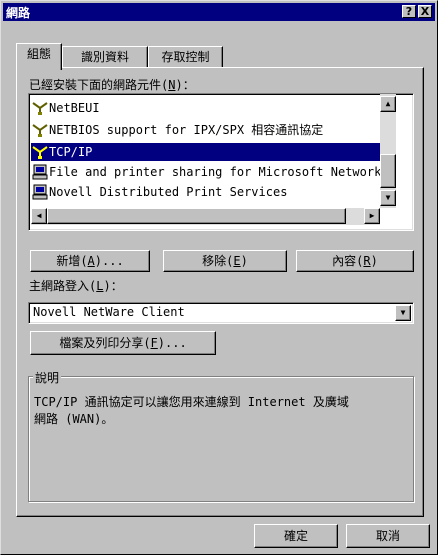 The height and width of the screenshot is (555, 438). Describe the element at coordinates (205, 130) in the screenshot. I see `list-item: NETBIOS support for IPX/SPX 相容通訊協定` at that location.